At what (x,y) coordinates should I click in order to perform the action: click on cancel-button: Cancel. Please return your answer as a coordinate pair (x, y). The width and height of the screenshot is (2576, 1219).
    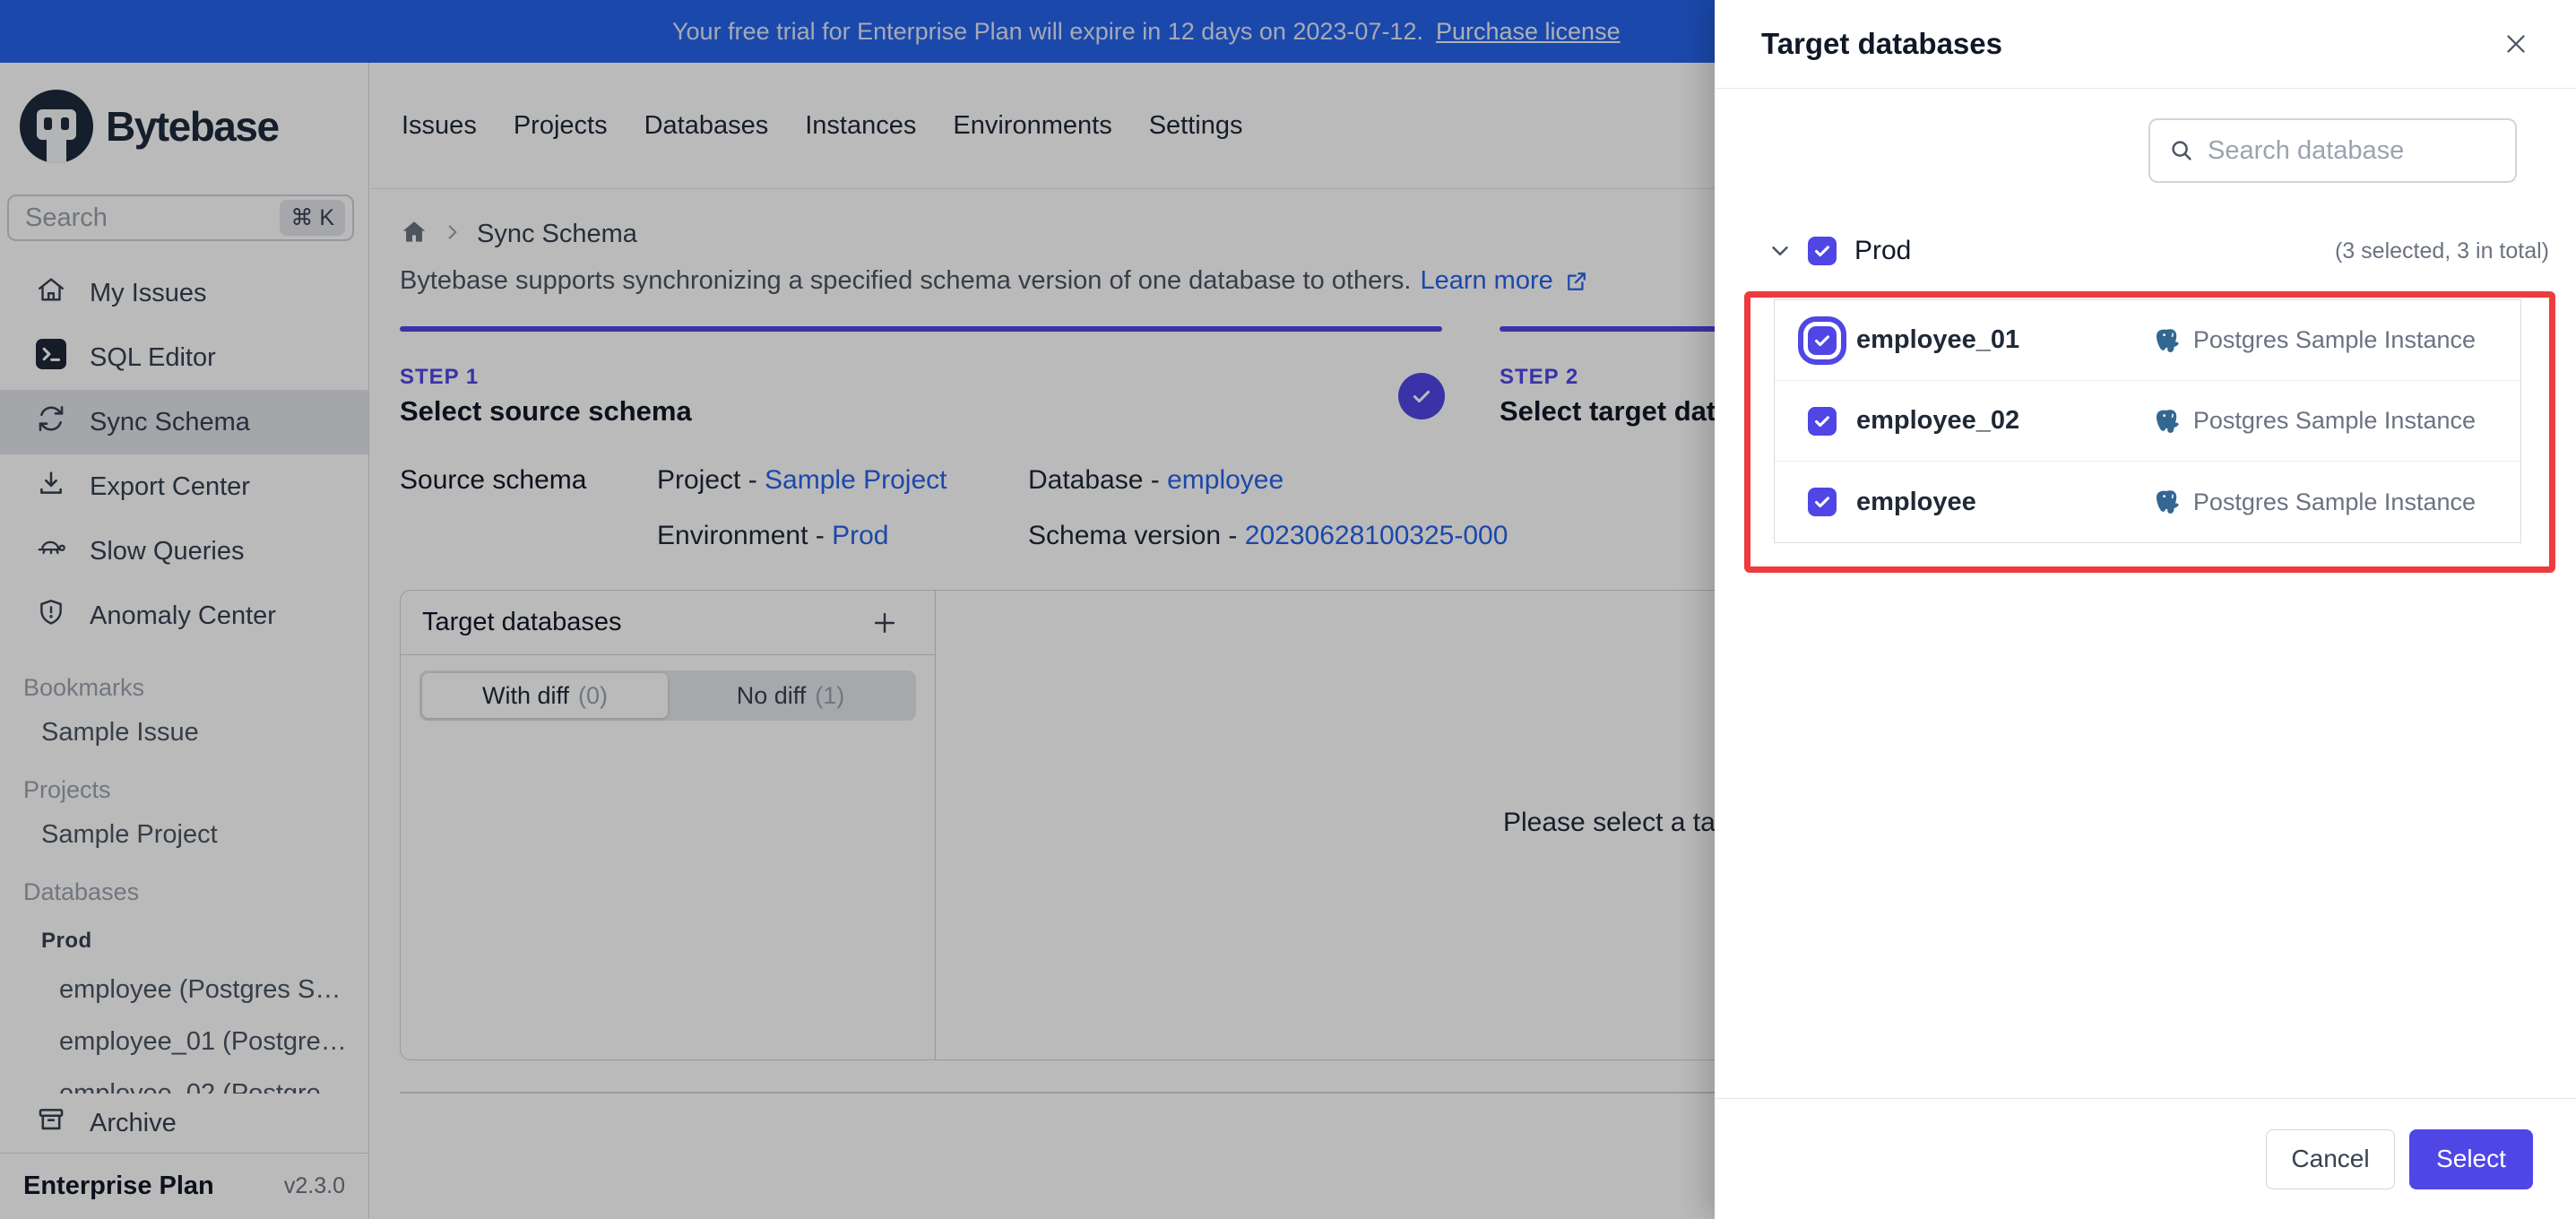
    Looking at the image, I should click on (2330, 1158).